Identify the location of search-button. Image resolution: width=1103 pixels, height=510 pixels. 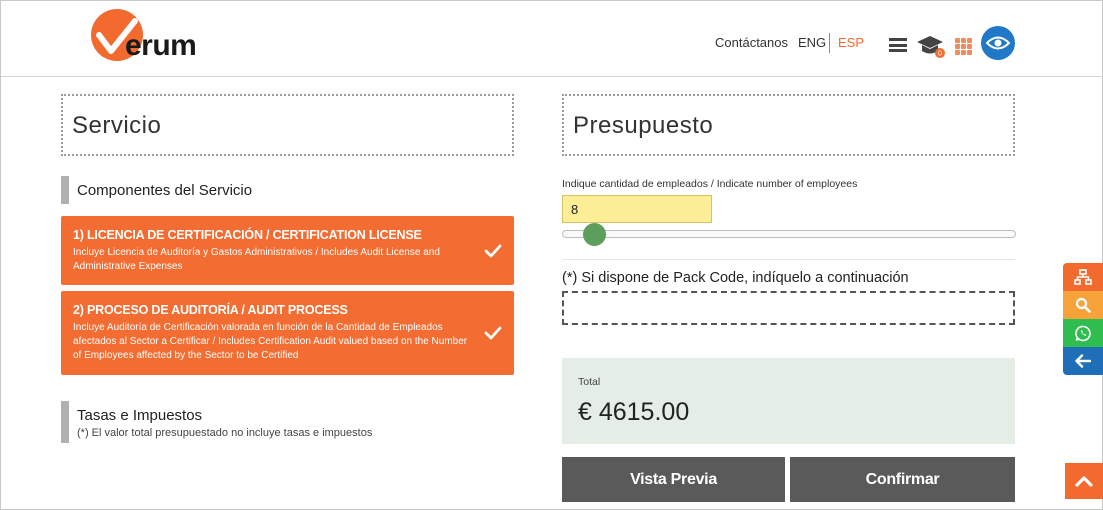
(1083, 305).